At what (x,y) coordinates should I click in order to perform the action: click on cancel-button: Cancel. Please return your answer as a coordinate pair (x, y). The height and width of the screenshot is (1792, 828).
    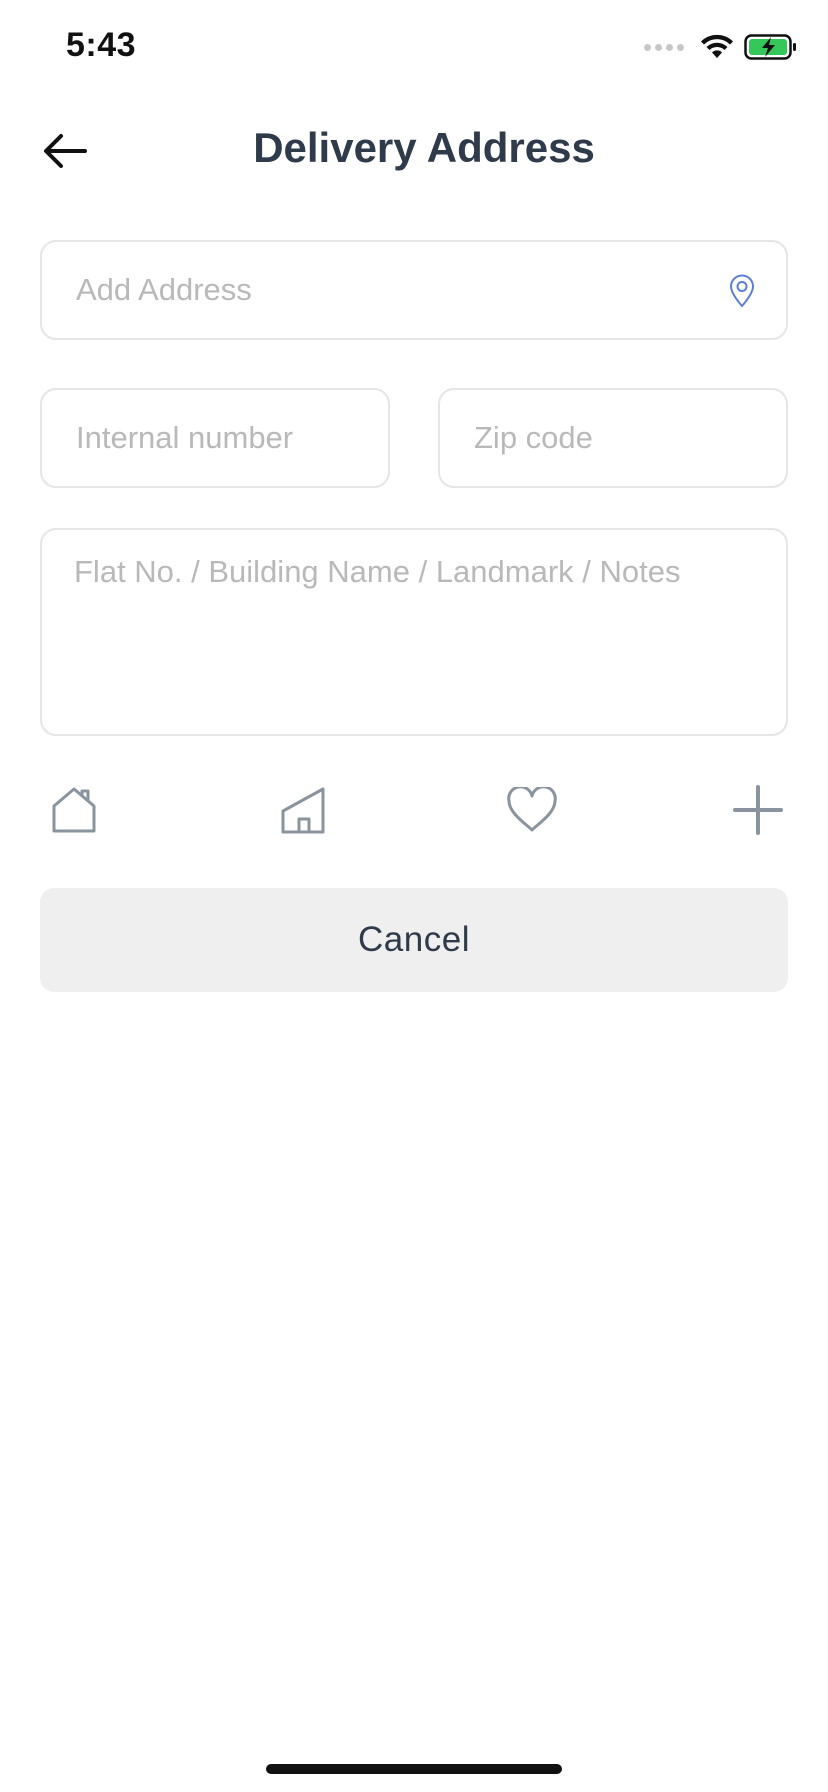
    Looking at the image, I should click on (414, 940).